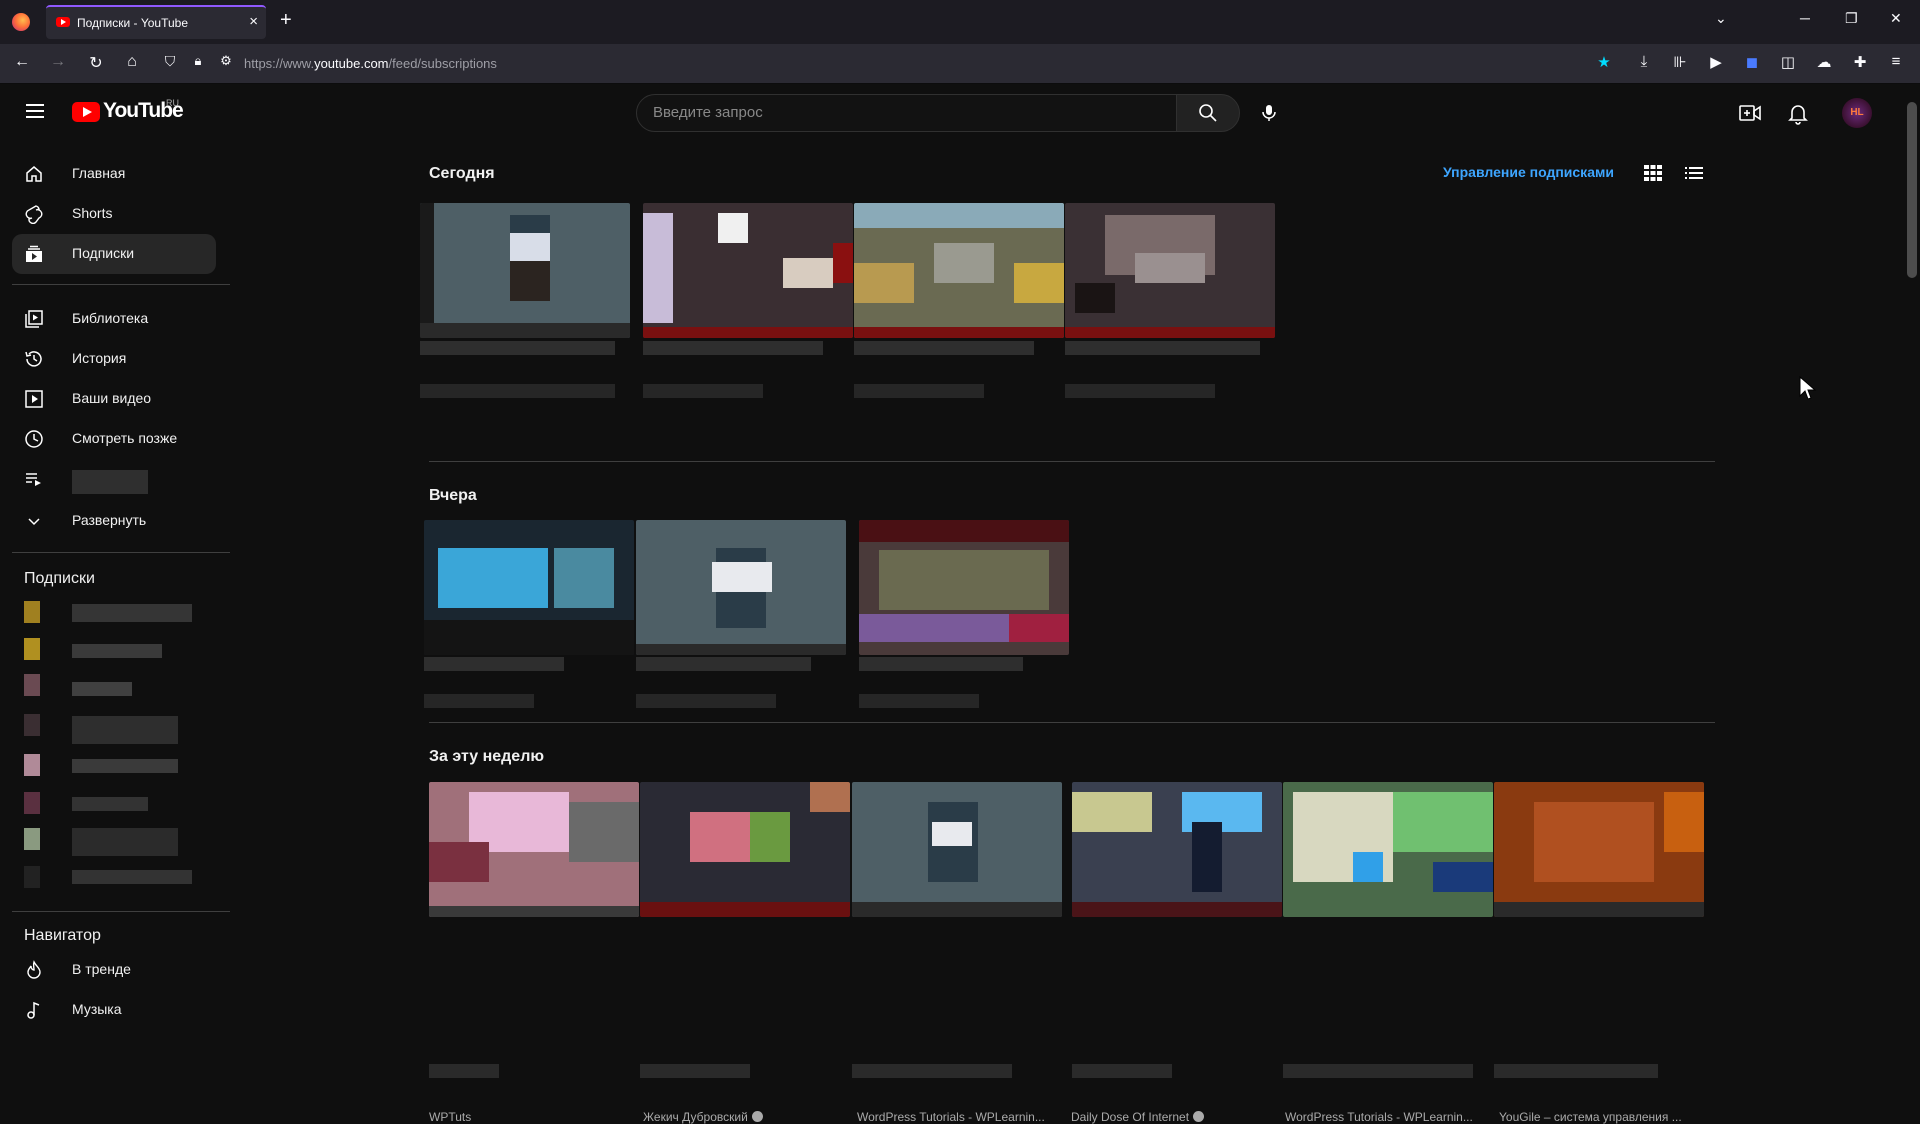 Image resolution: width=1920 pixels, height=1124 pixels. What do you see at coordinates (1604, 62) in the screenshot?
I see `bookmark-star-icon: ★` at bounding box center [1604, 62].